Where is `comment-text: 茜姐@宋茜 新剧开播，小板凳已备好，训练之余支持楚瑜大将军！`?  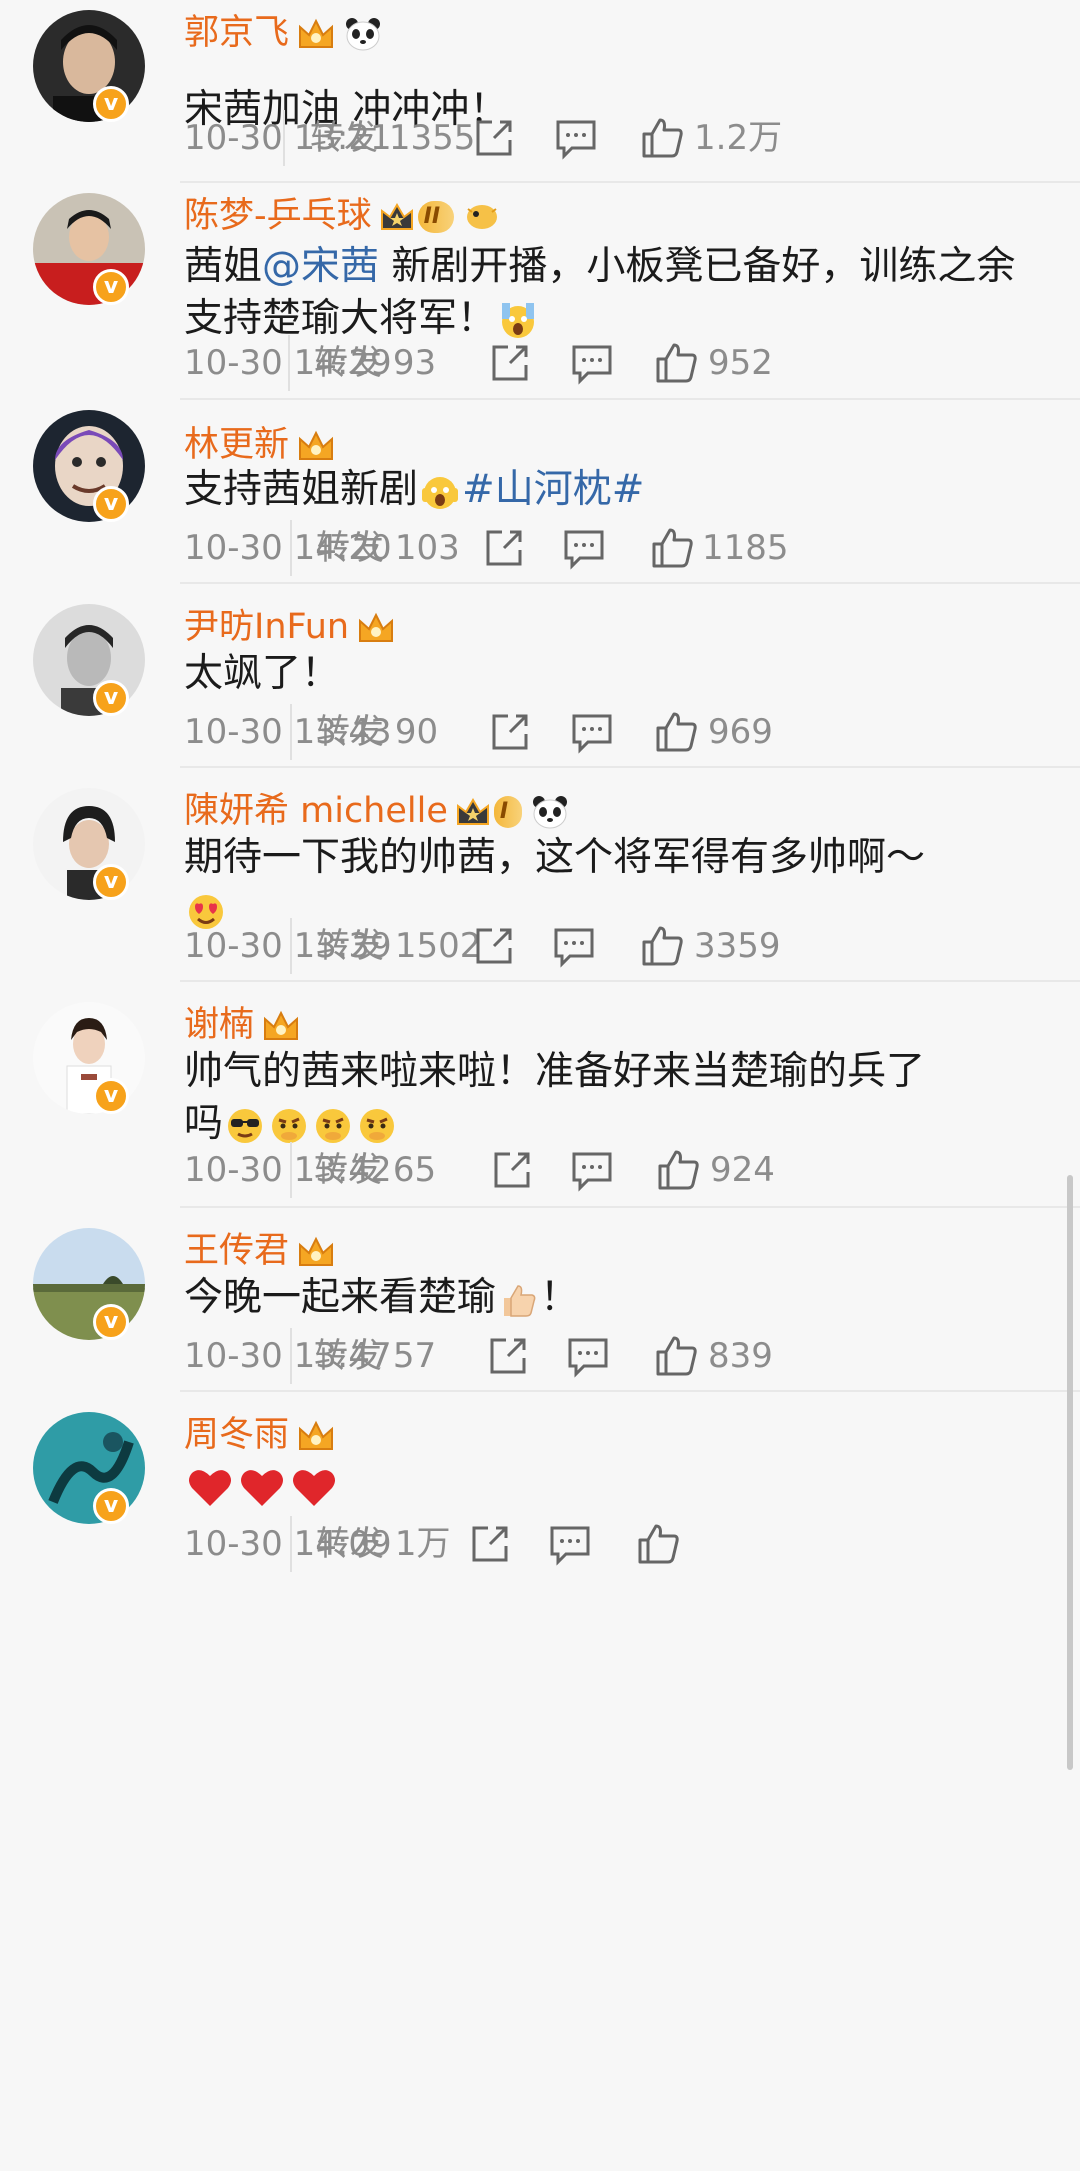
comment-text: 茜姐@宋茜 新剧开播，小板凳已备好，训练之余支持楚瑜大将军！ is located at coordinates (614, 293).